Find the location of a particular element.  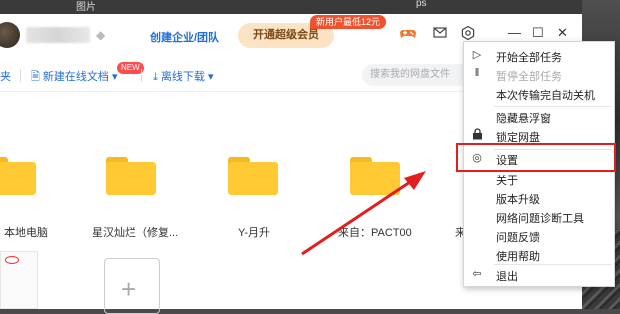

new-online-doc-label: 新建在线文档 is located at coordinates (75, 77).